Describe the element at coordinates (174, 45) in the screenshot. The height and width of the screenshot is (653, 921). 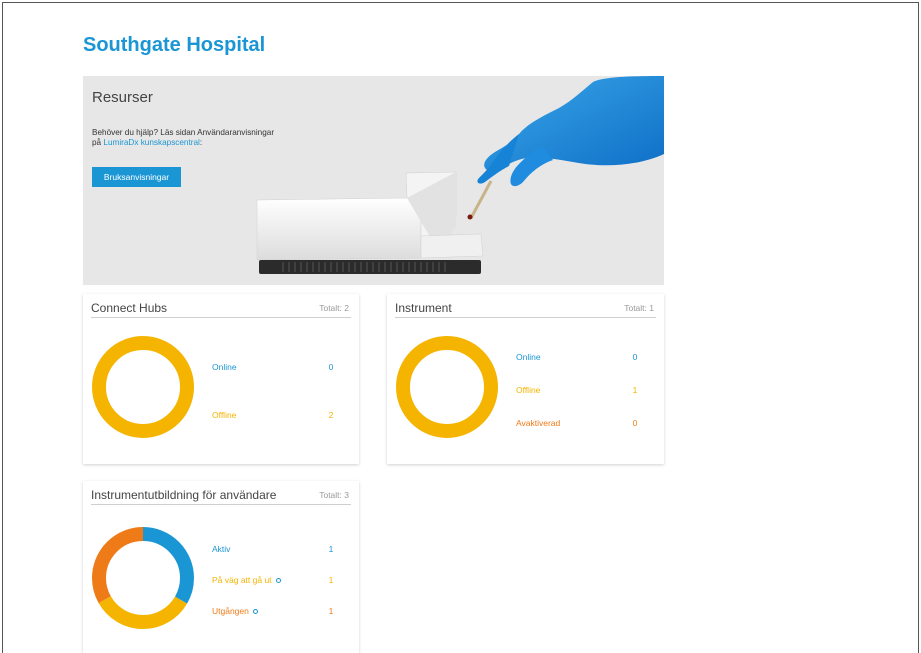
I see `page-title: Southgate Hospital` at that location.